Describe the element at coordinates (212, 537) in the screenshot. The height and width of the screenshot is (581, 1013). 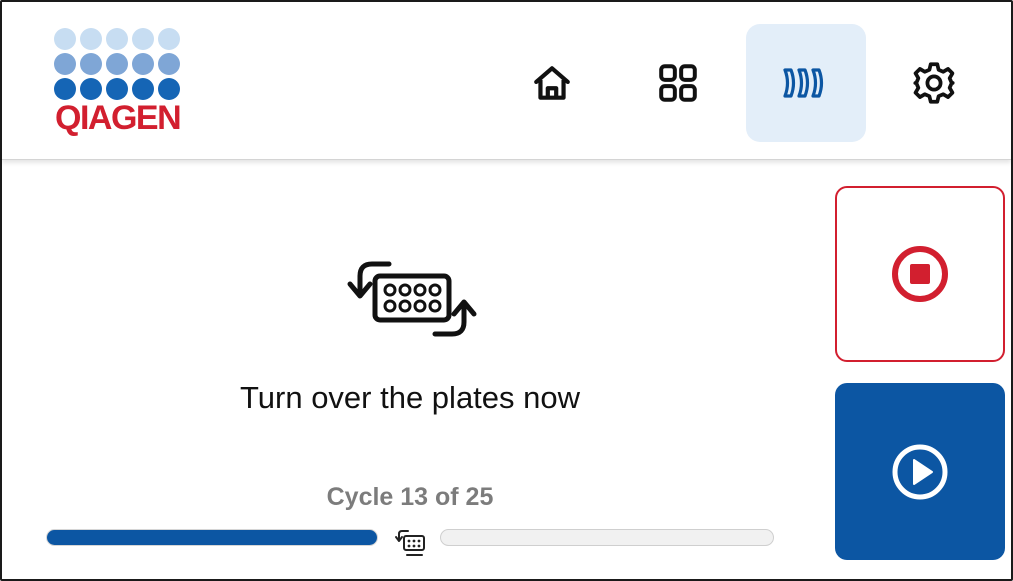
I see `progress-completed-bar` at that location.